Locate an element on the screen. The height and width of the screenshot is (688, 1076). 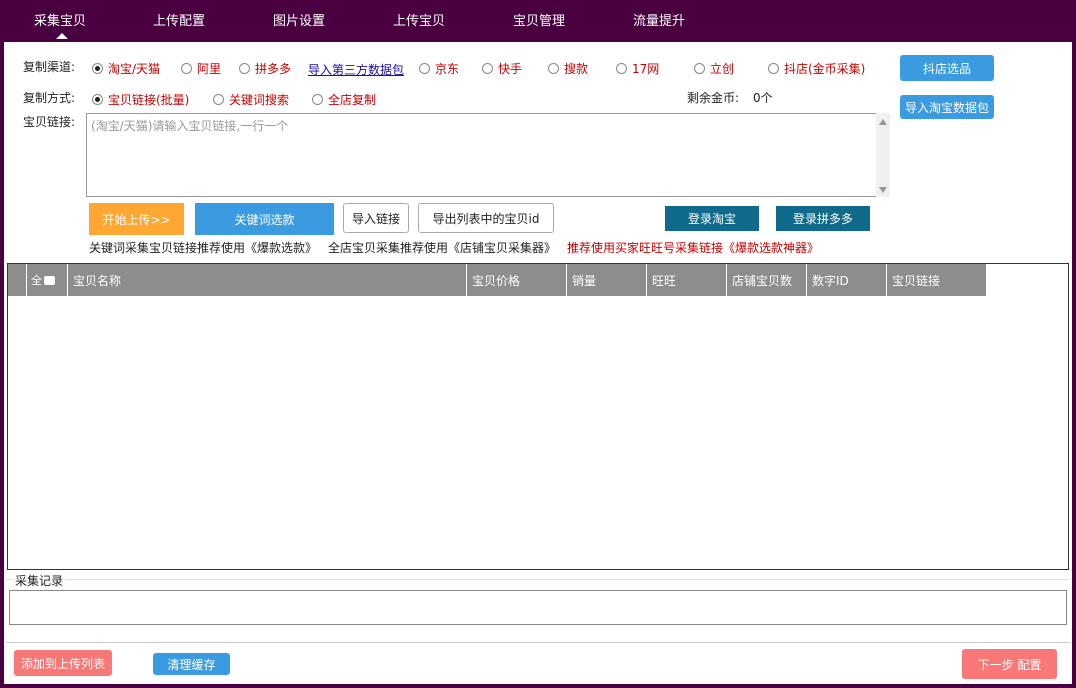
method-radio-link: 宝贝链接(批量) is located at coordinates (140, 99).